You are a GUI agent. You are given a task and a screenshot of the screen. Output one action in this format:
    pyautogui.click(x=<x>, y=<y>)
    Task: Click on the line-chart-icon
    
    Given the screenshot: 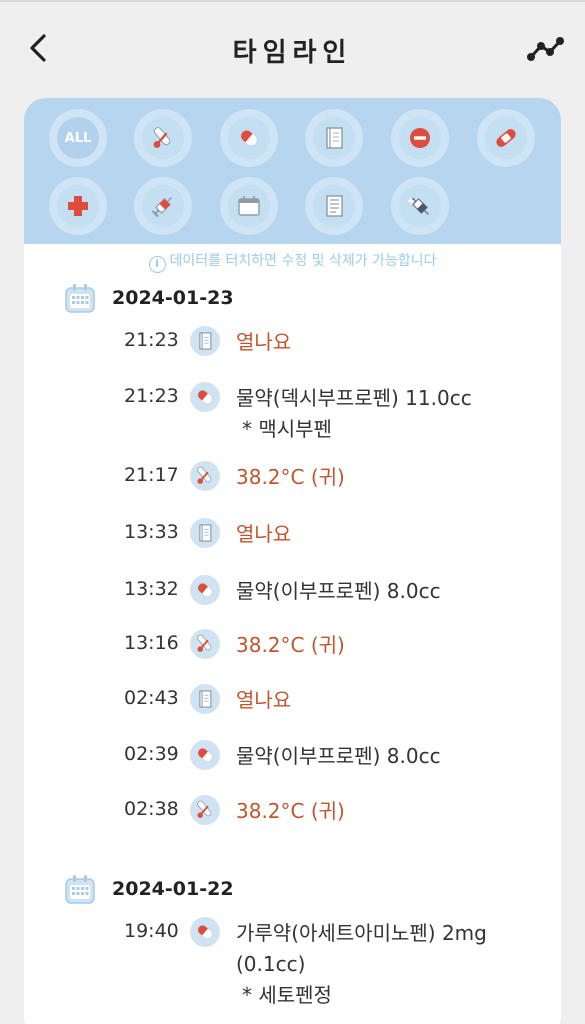 What is the action you would take?
    pyautogui.click(x=545, y=49)
    